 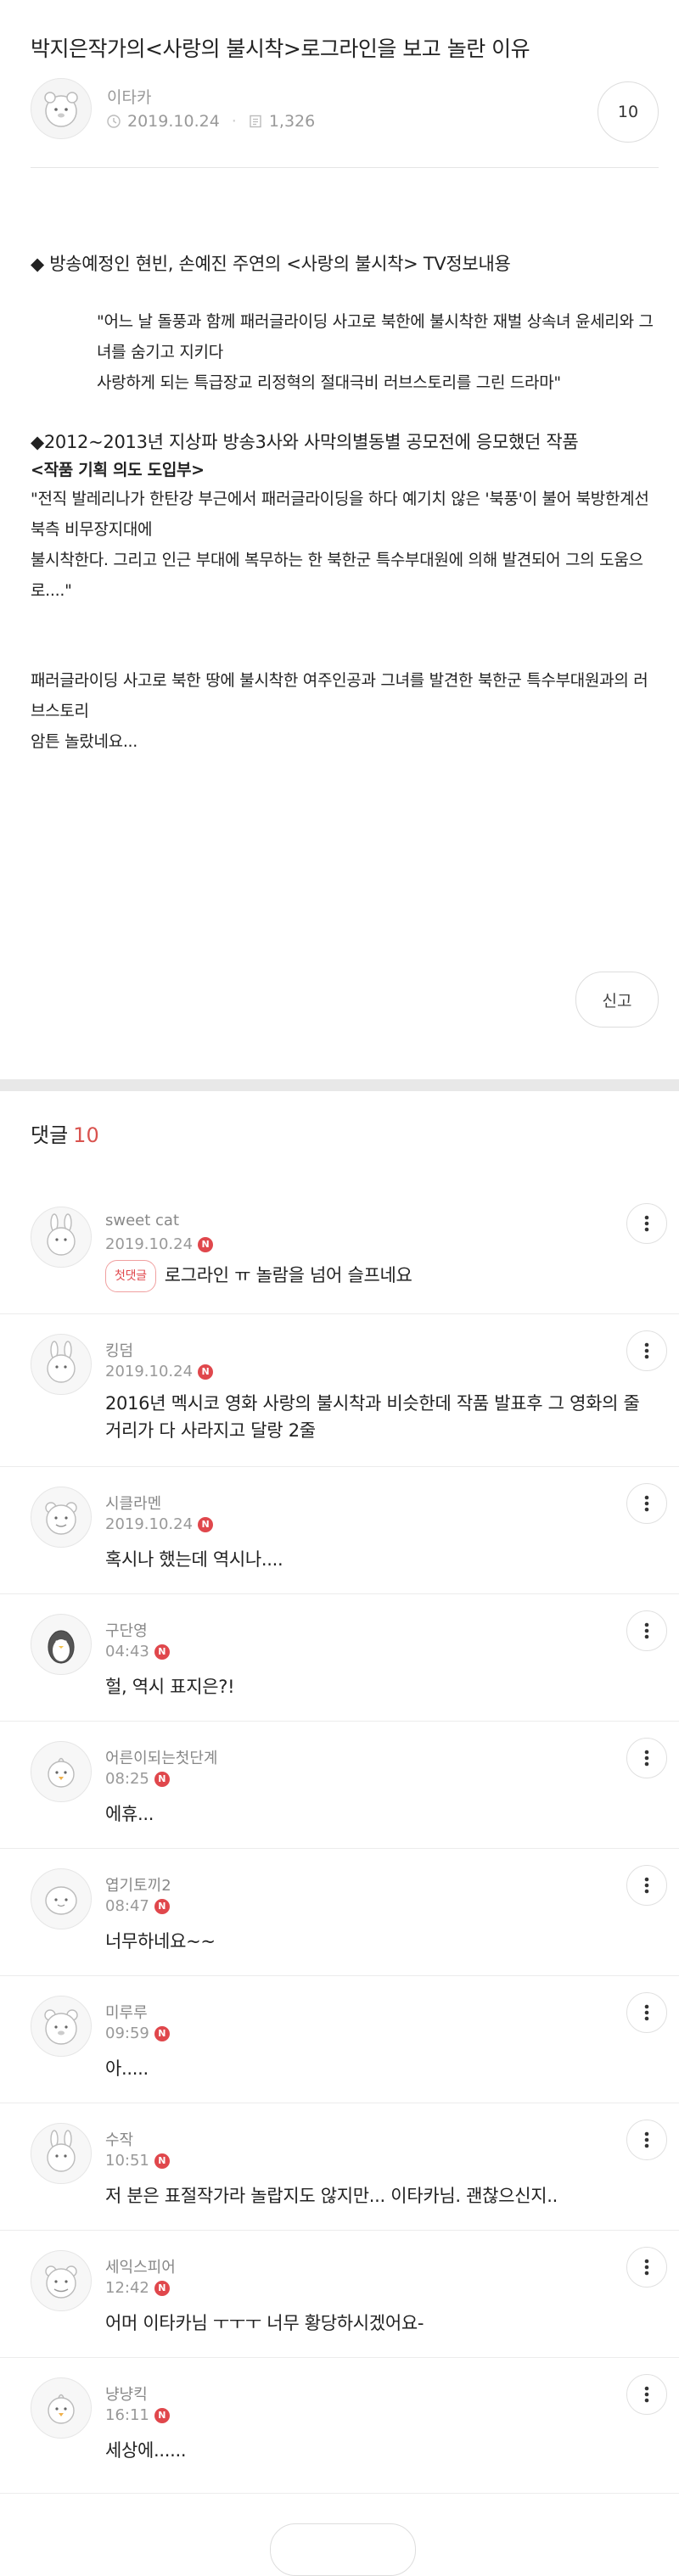 What do you see at coordinates (264, 2323) in the screenshot?
I see `comment-text: 어머 이타카님 ㅜㅜㅜ 너무 황당하시겠어요-` at bounding box center [264, 2323].